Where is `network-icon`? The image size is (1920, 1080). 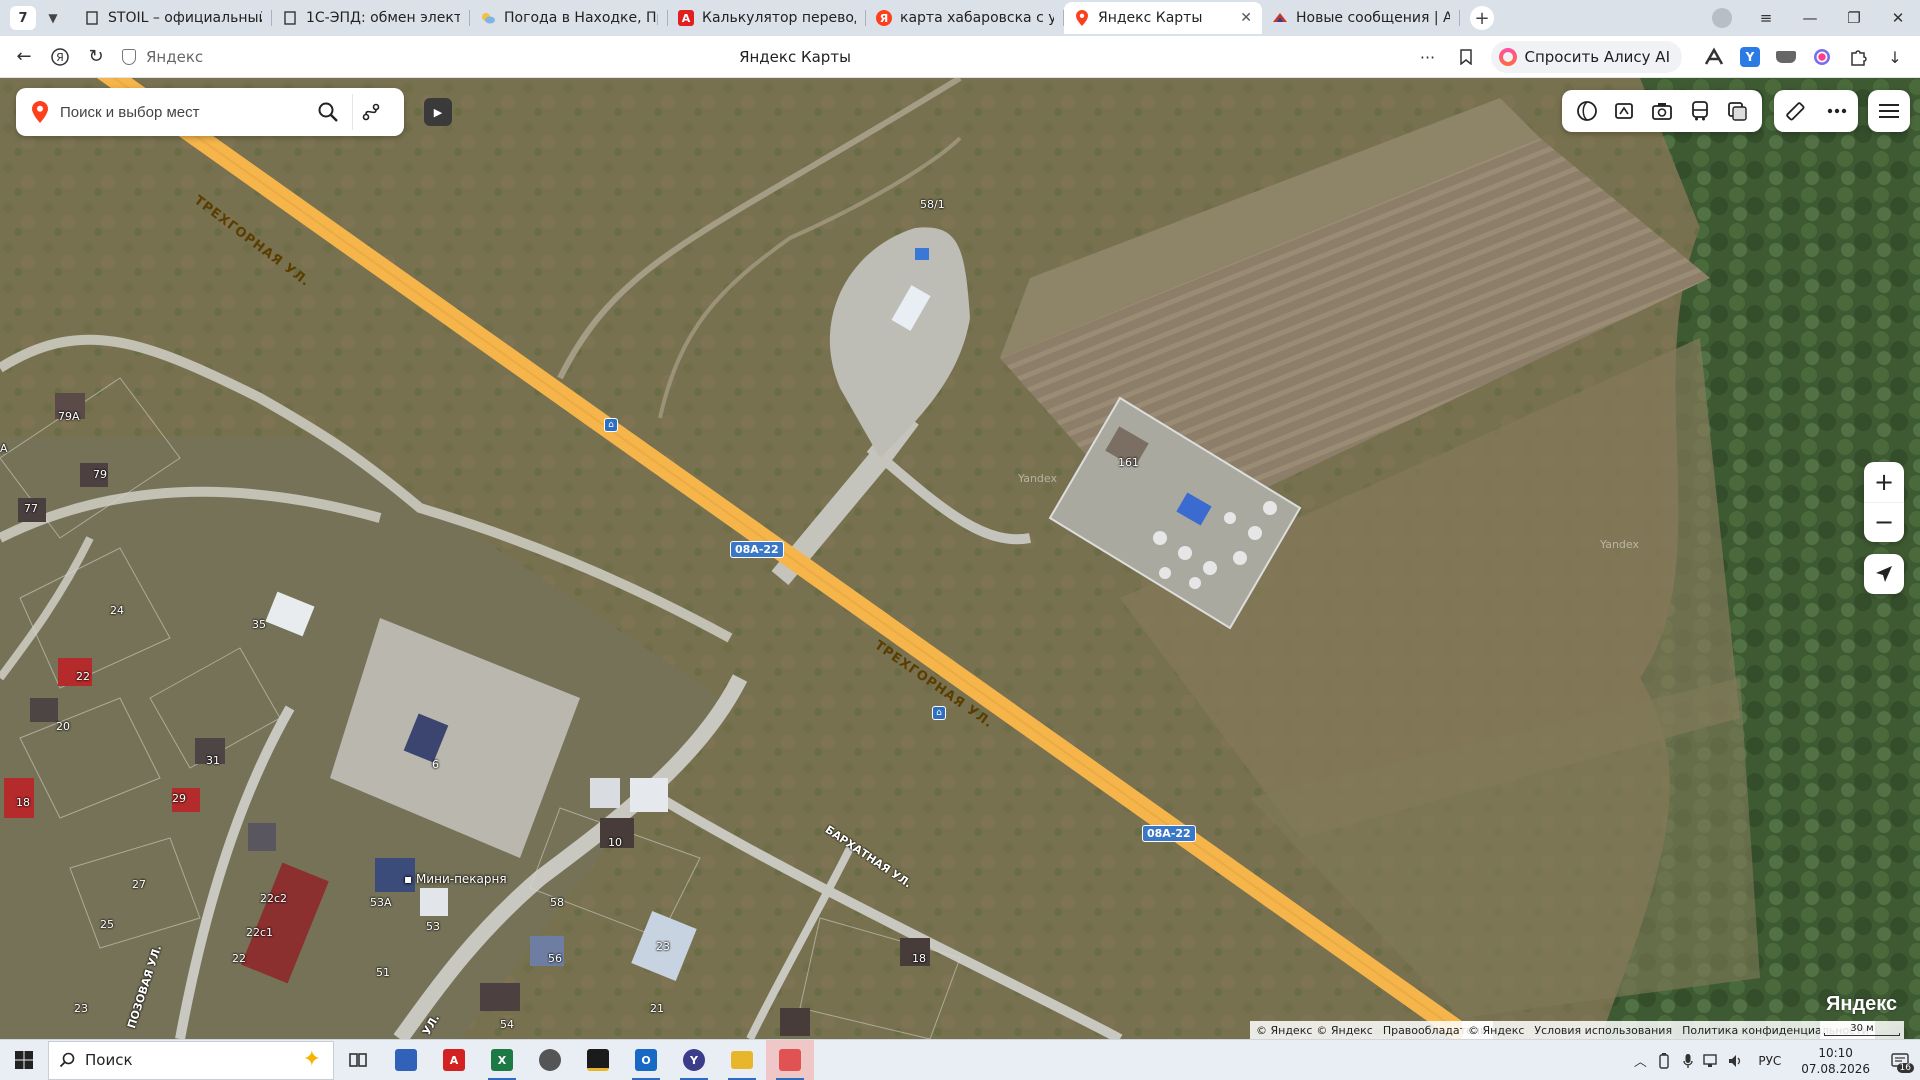 network-icon is located at coordinates (1712, 1060).